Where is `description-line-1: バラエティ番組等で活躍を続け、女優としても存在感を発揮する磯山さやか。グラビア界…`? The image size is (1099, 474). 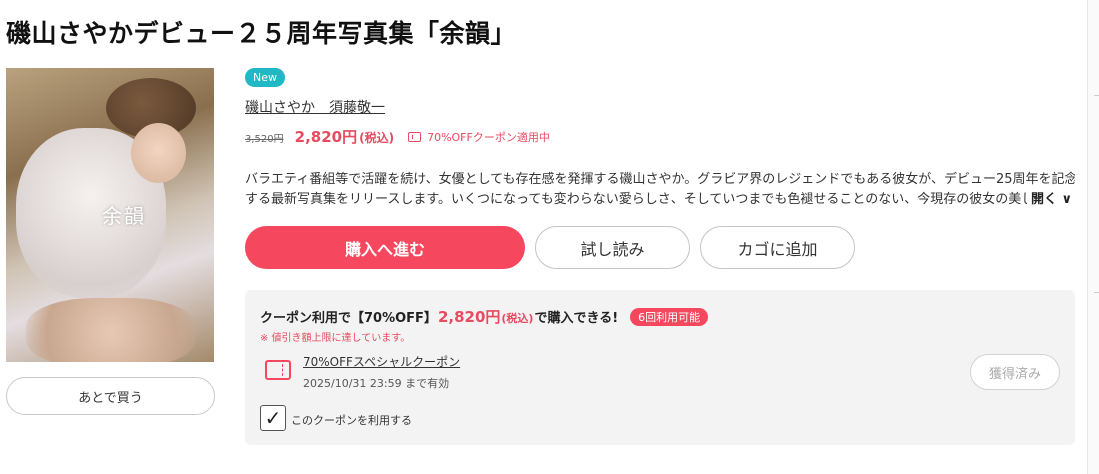 description-line-1: バラエティ番組等で活躍を続け、女優としても存在感を発揮する磯山さやか。グラビア界… is located at coordinates (660, 179).